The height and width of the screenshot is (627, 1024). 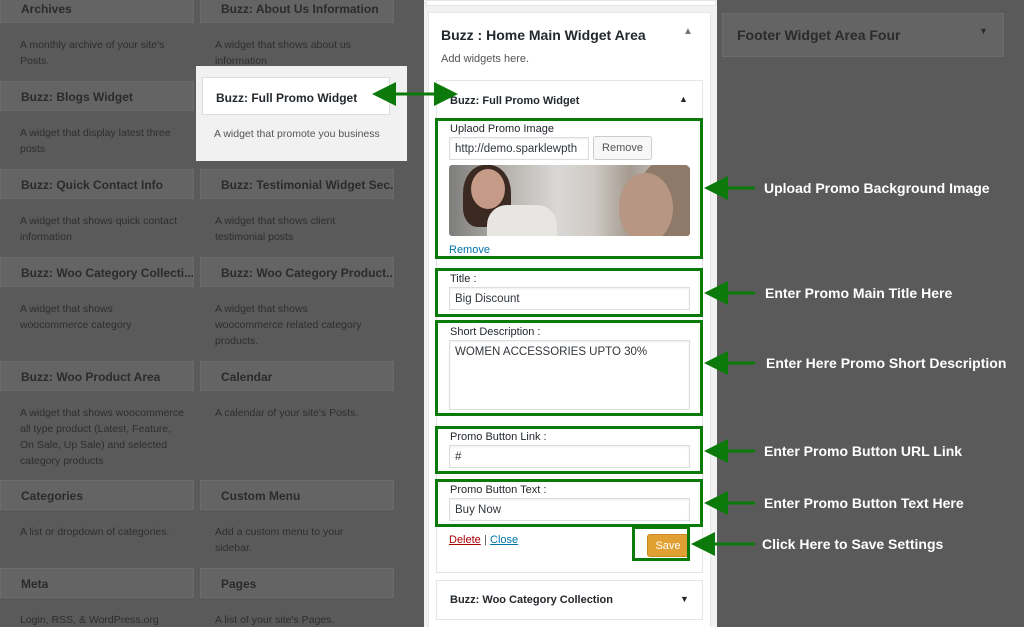 What do you see at coordinates (886, 363) in the screenshot?
I see `annotation-description: Enter Here Promo Short Description` at bounding box center [886, 363].